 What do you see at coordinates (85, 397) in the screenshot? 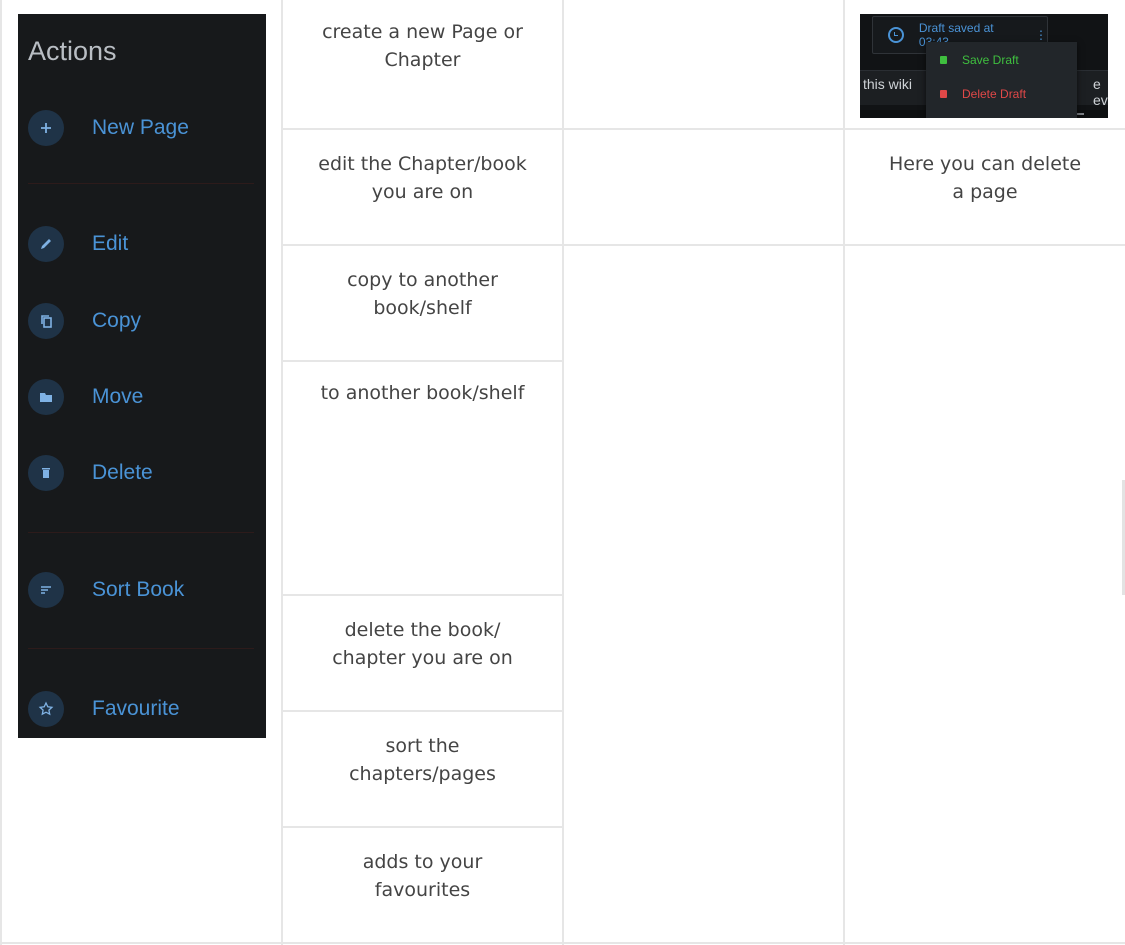
I see `action-move: Move` at bounding box center [85, 397].